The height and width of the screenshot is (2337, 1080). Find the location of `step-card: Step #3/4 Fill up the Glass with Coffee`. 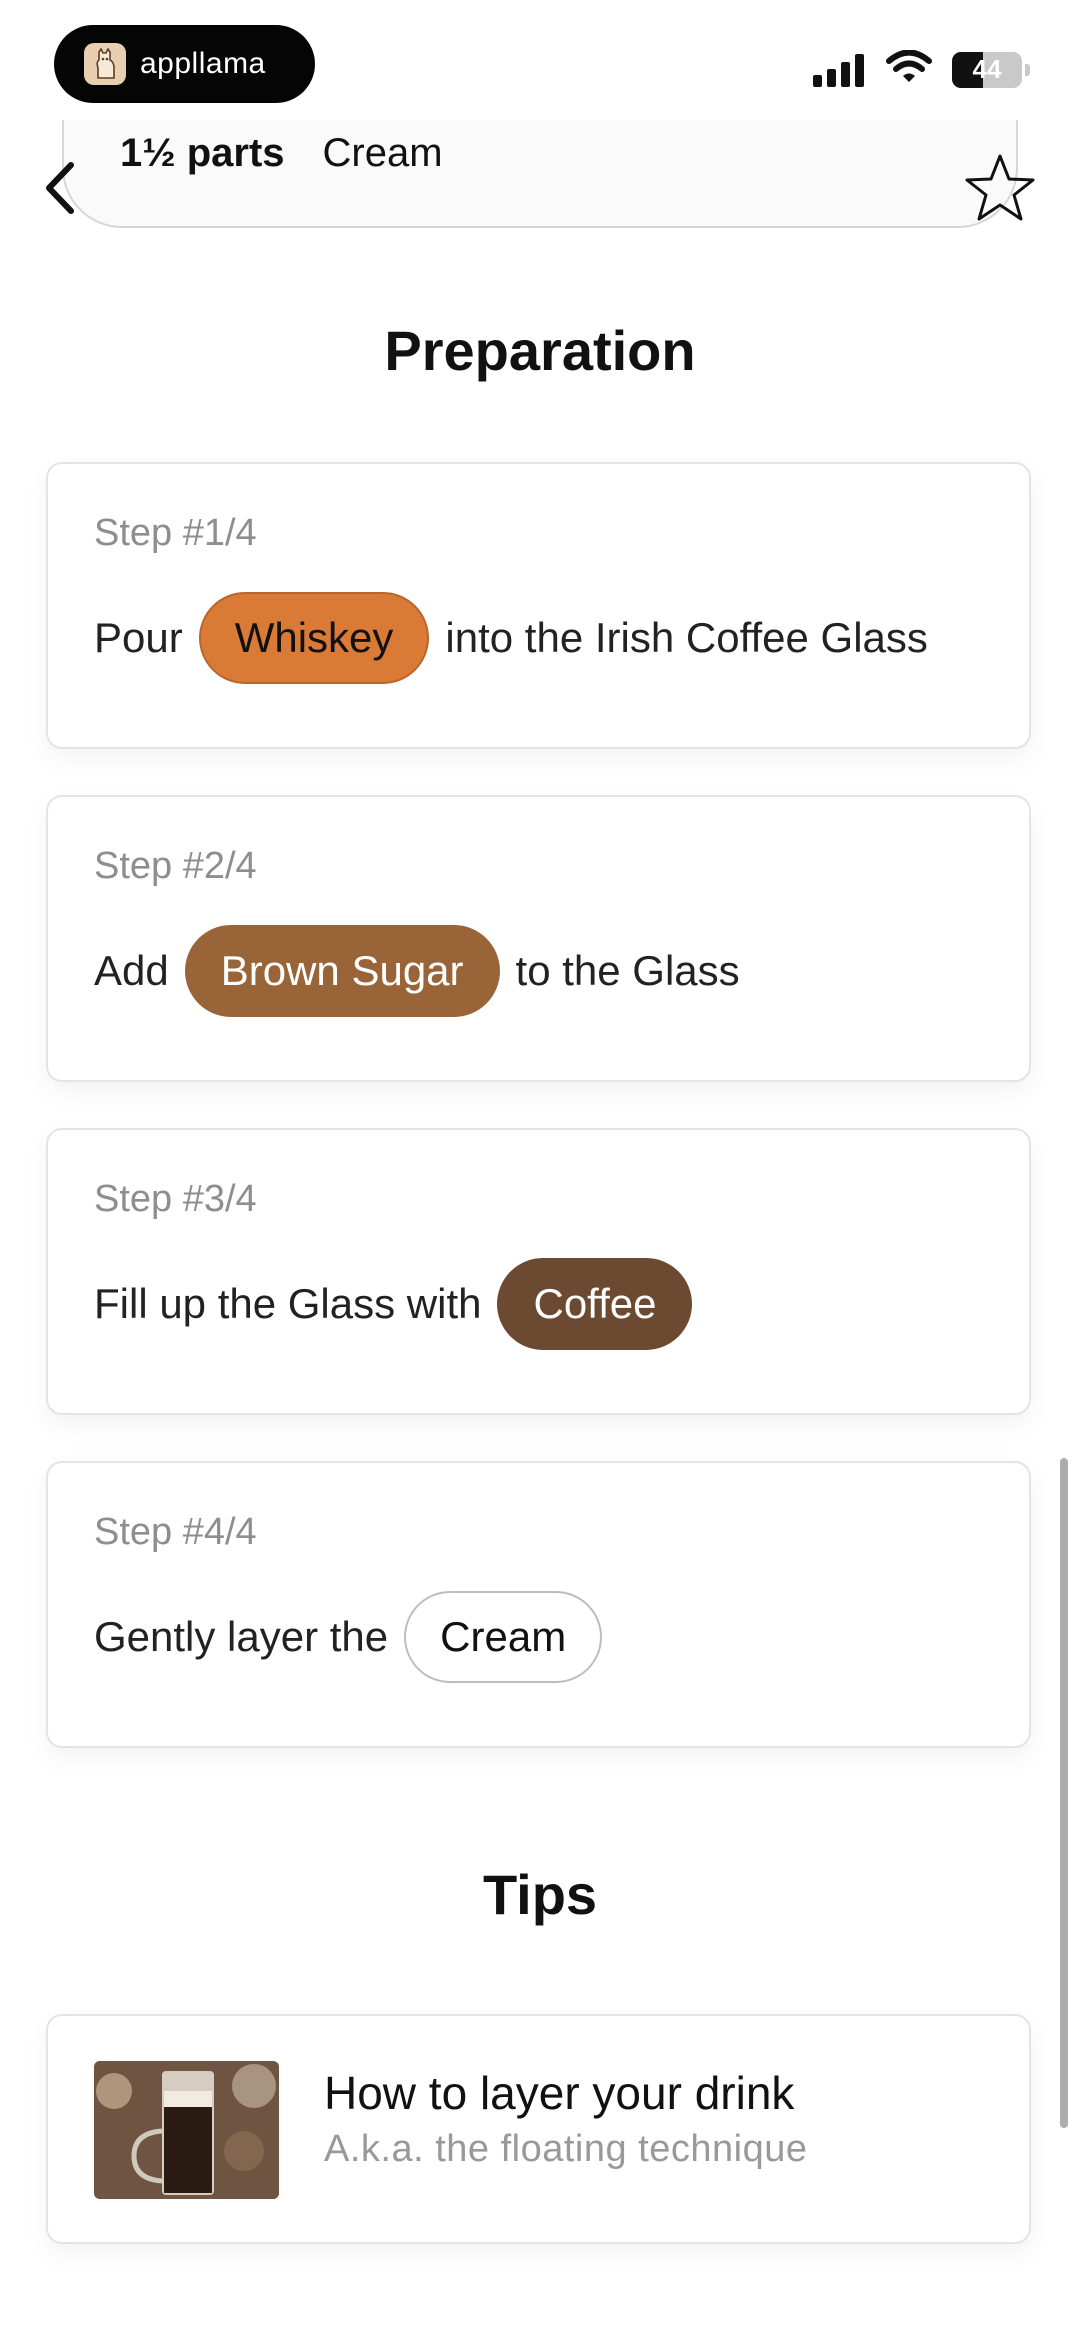

step-card: Step #3/4 Fill up the Glass with Coffee is located at coordinates (538, 1271).